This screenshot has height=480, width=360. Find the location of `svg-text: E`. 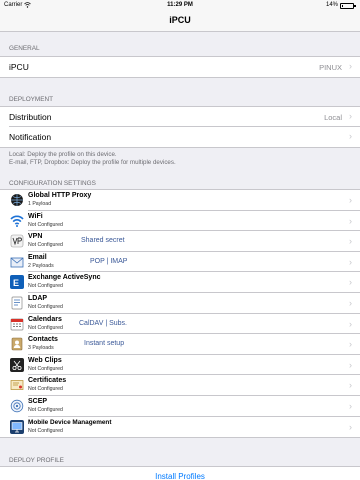

svg-text: E is located at coordinates (16, 283).